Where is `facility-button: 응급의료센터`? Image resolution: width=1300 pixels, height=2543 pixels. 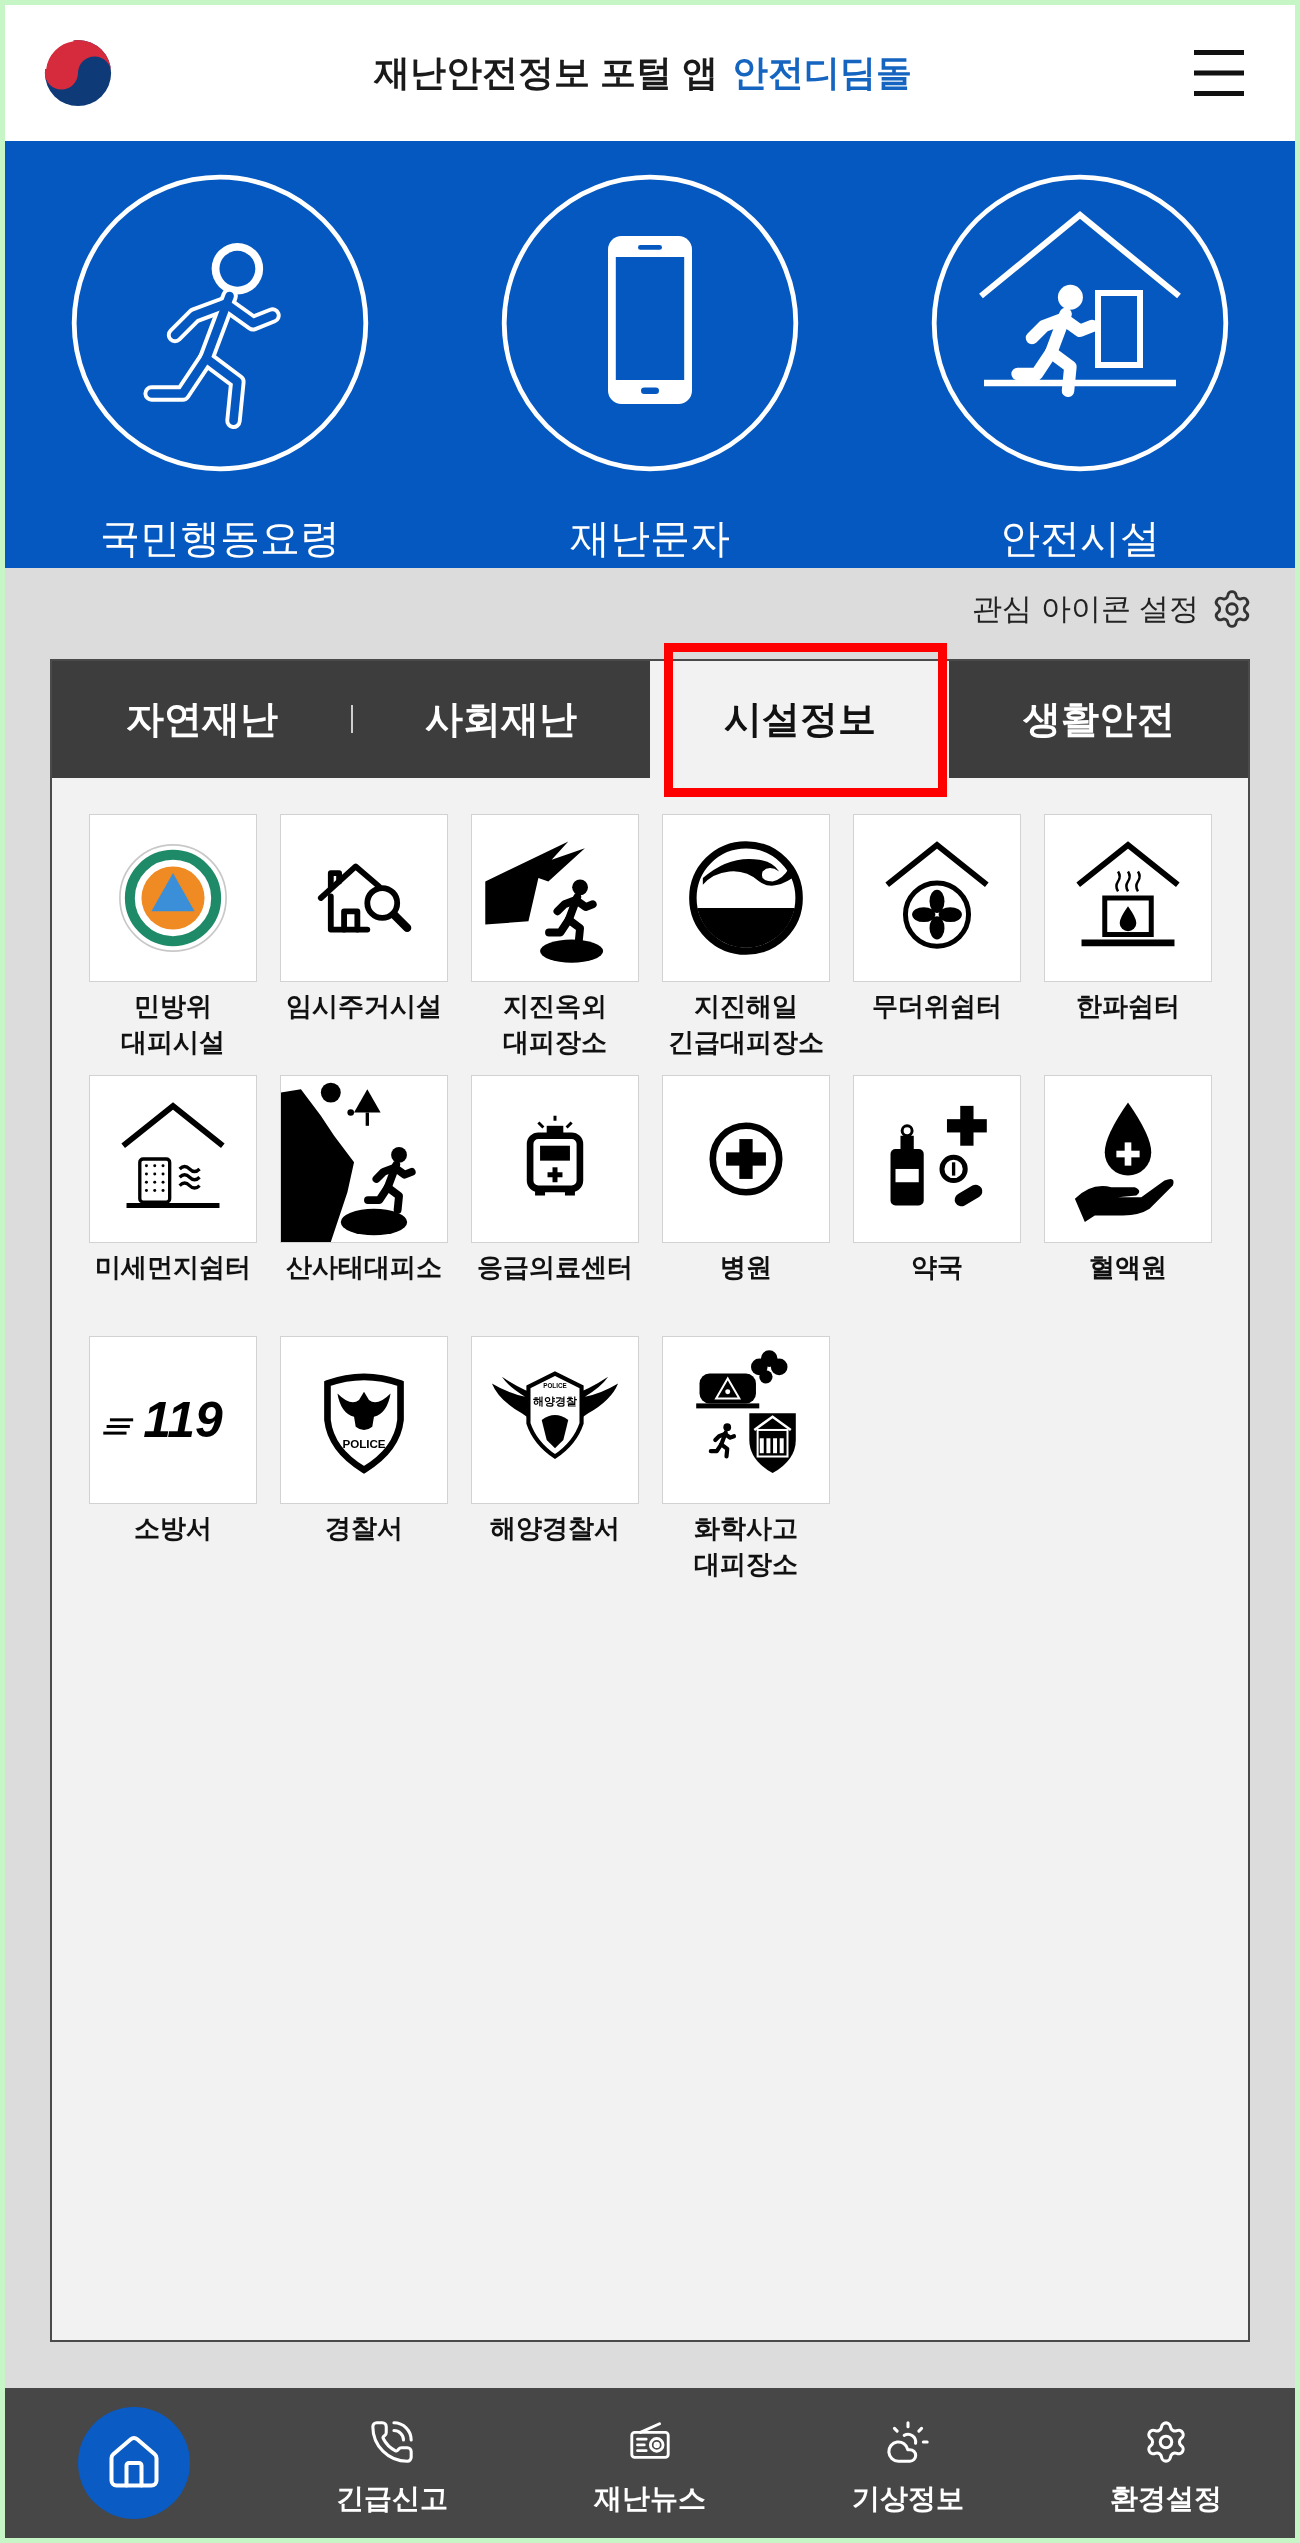 facility-button: 응급의료센터 is located at coordinates (555, 1198).